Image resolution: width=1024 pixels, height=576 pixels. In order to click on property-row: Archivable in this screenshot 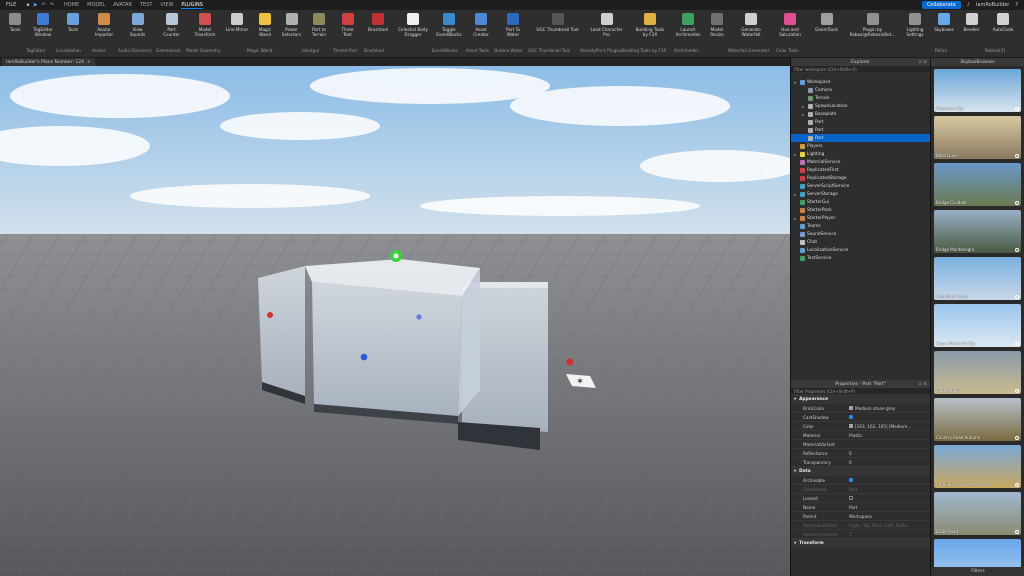, I will do `click(860, 480)`.